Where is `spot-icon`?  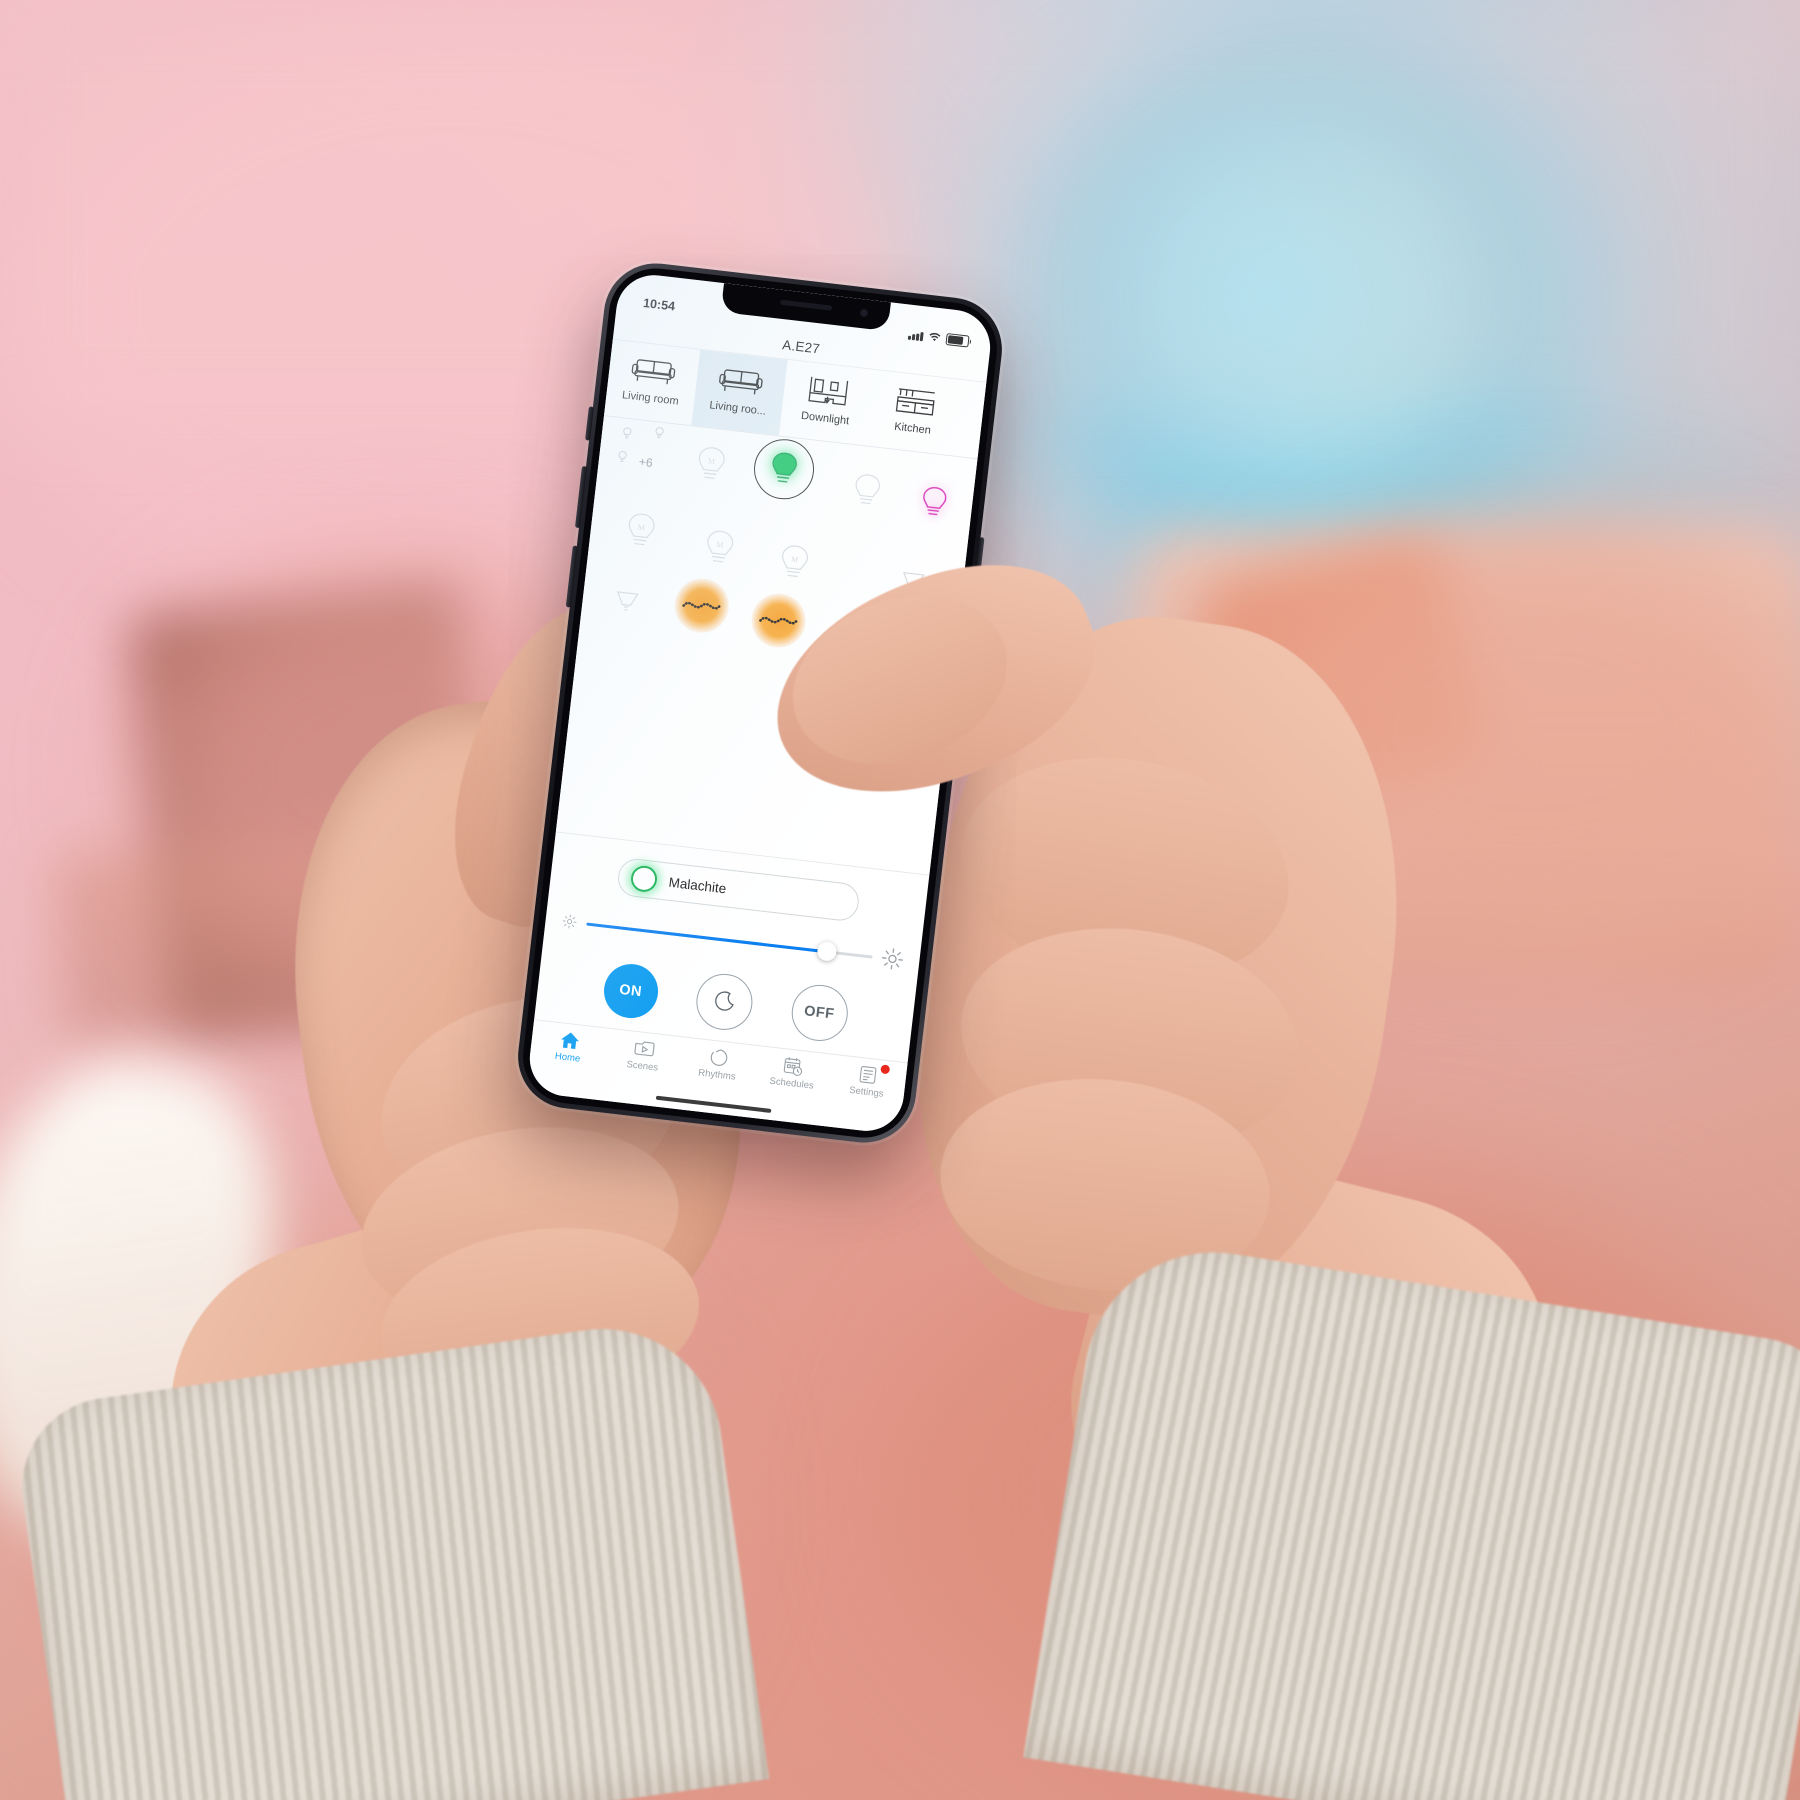
spot-icon is located at coordinates (627, 602).